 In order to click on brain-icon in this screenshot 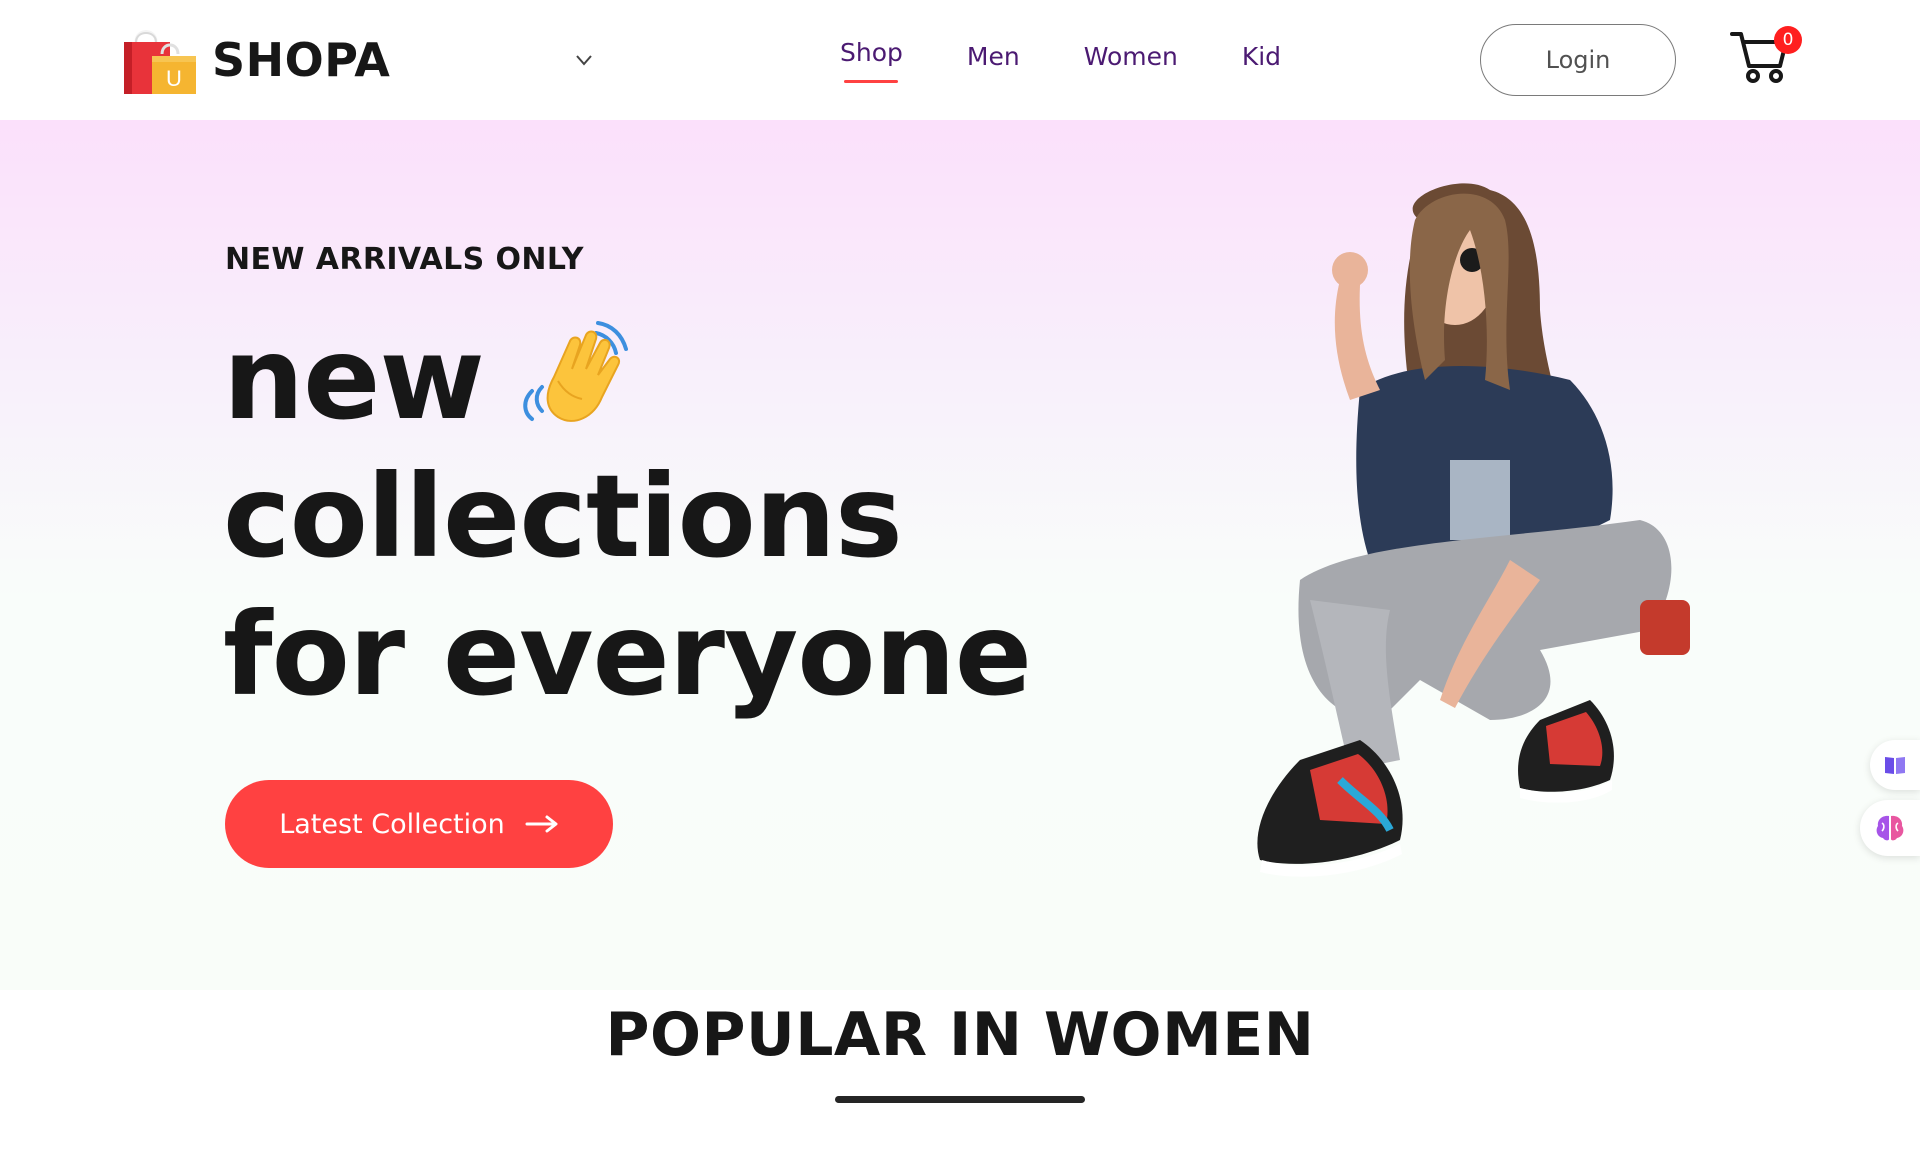, I will do `click(1890, 828)`.